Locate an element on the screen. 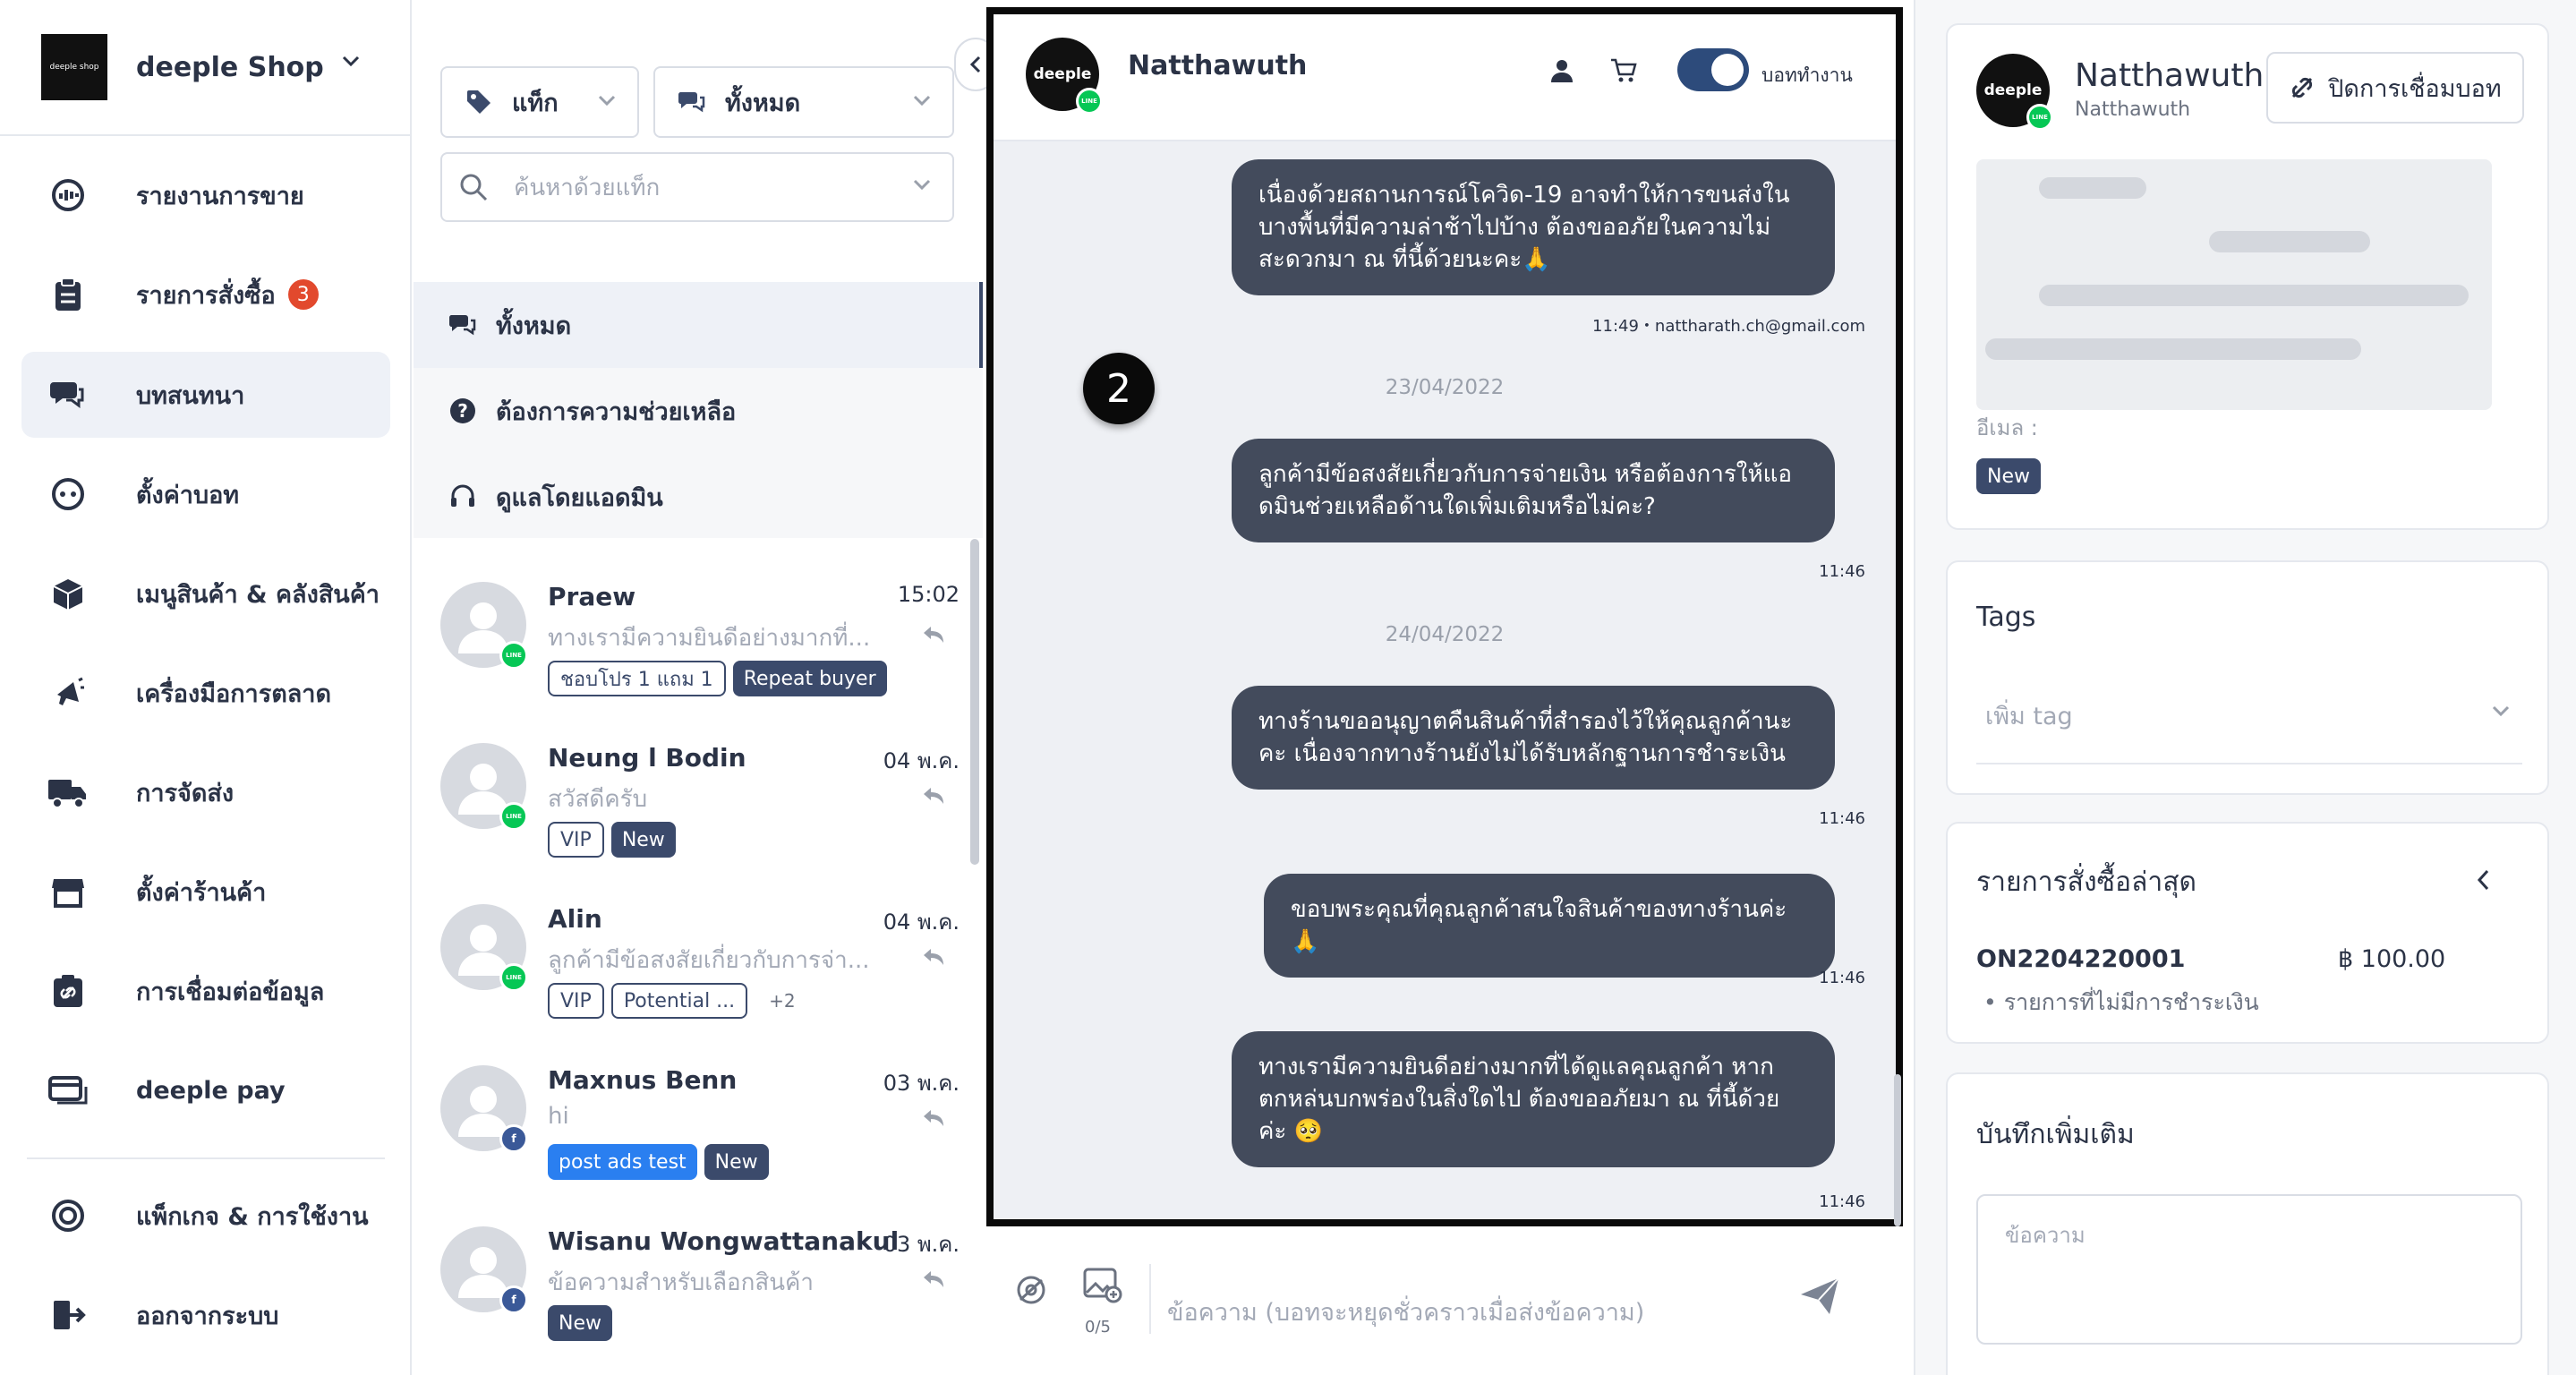 This screenshot has width=2576, height=1375. cart-icon is located at coordinates (1623, 70).